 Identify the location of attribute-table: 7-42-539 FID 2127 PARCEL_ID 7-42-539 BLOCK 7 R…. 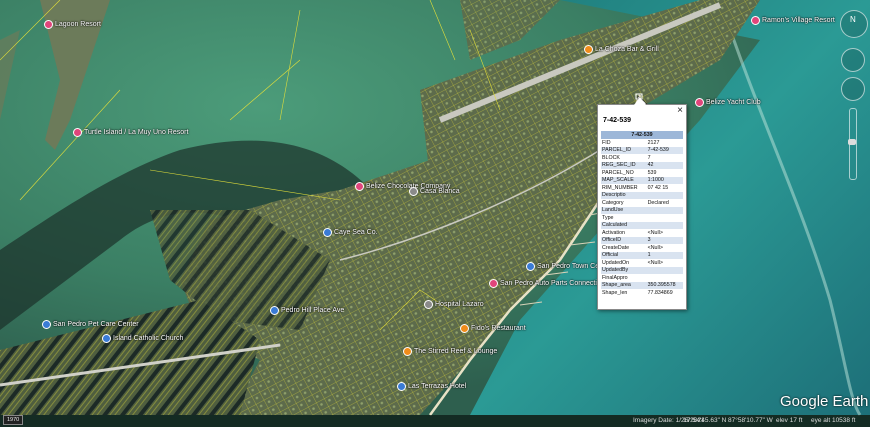
(642, 214).